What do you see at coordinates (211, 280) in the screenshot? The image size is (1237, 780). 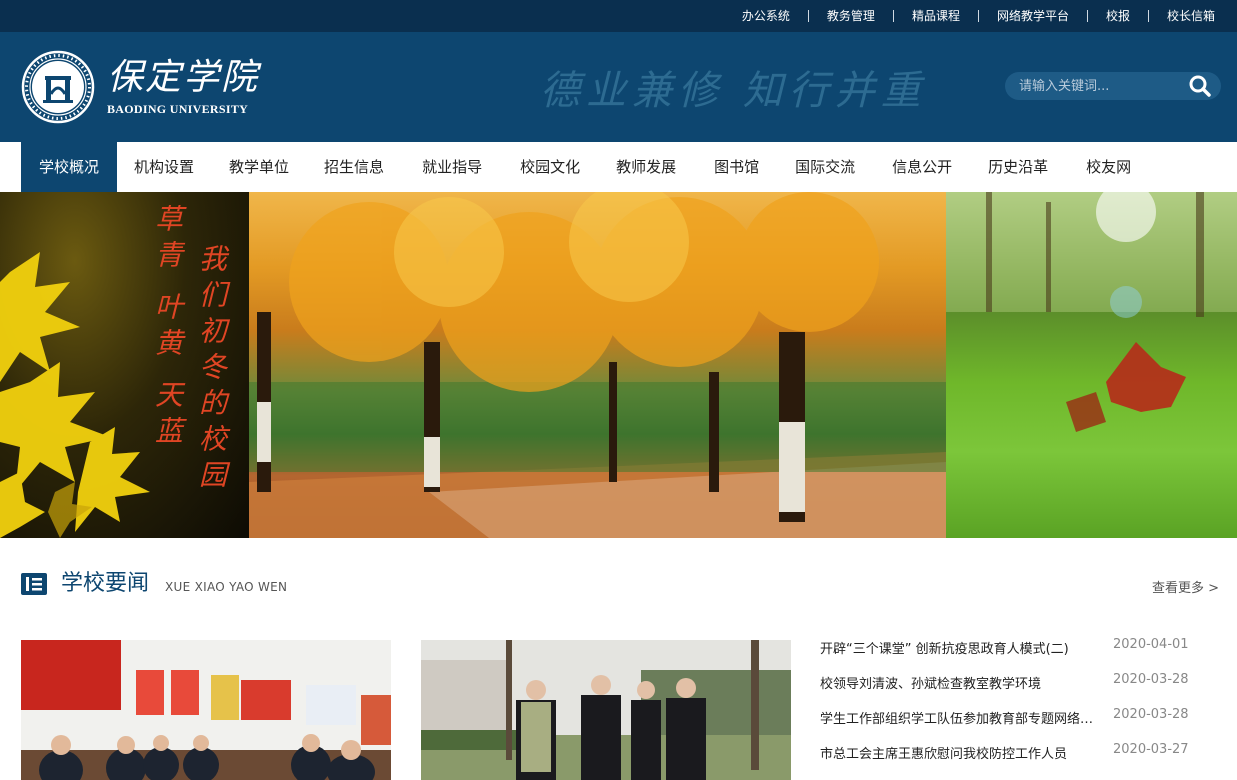 I see `poem-line-we: 我们` at bounding box center [211, 280].